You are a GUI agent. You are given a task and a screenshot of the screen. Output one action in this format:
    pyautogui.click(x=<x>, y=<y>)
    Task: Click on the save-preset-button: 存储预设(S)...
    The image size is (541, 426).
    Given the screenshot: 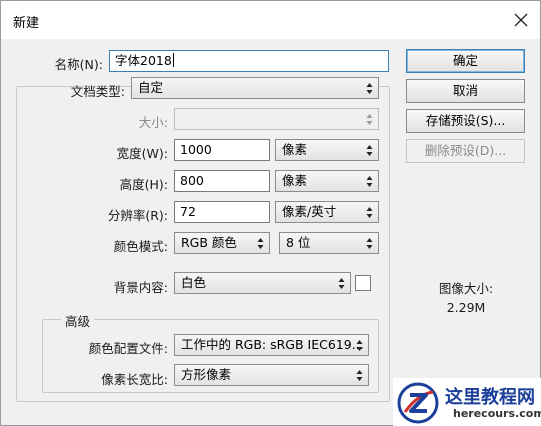 What is the action you would take?
    pyautogui.click(x=465, y=121)
    